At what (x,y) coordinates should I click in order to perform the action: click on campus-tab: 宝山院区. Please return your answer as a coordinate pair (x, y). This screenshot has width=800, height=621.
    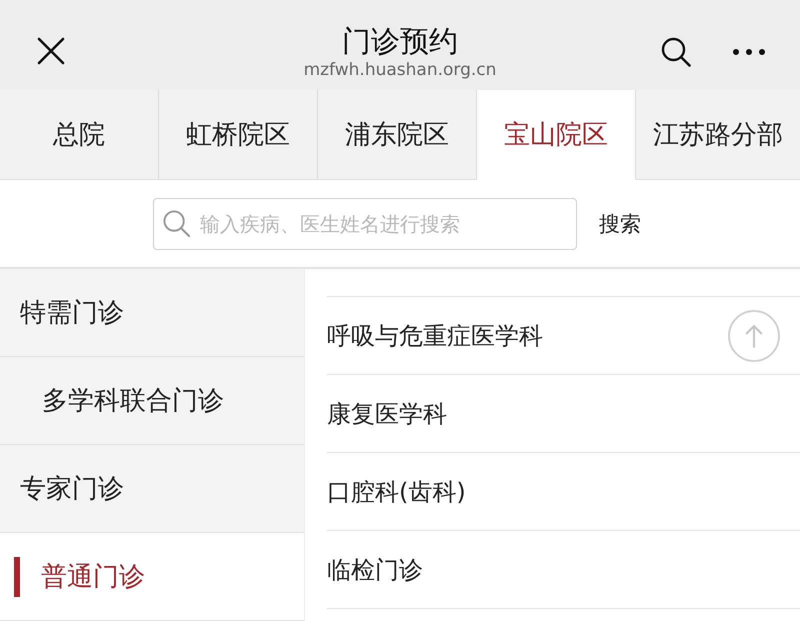
    Looking at the image, I should click on (556, 135).